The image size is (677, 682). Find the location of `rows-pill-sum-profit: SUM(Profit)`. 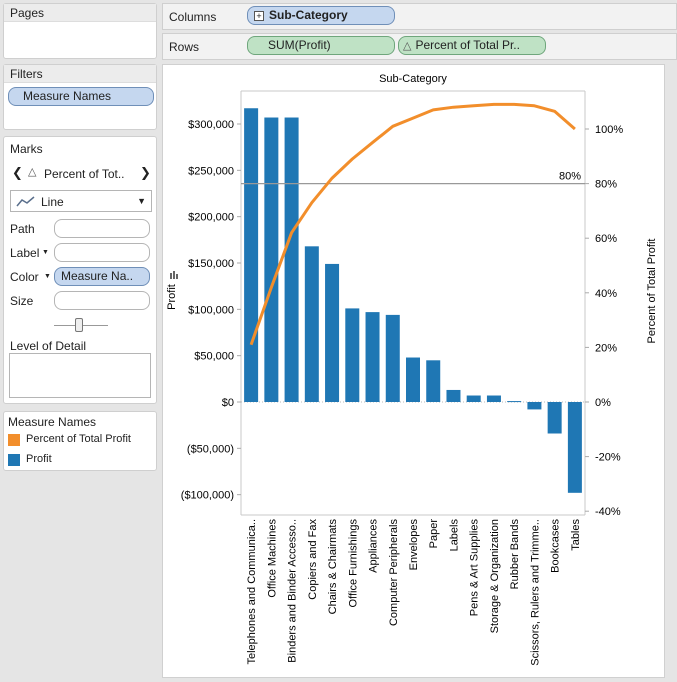

rows-pill-sum-profit: SUM(Profit) is located at coordinates (321, 45).